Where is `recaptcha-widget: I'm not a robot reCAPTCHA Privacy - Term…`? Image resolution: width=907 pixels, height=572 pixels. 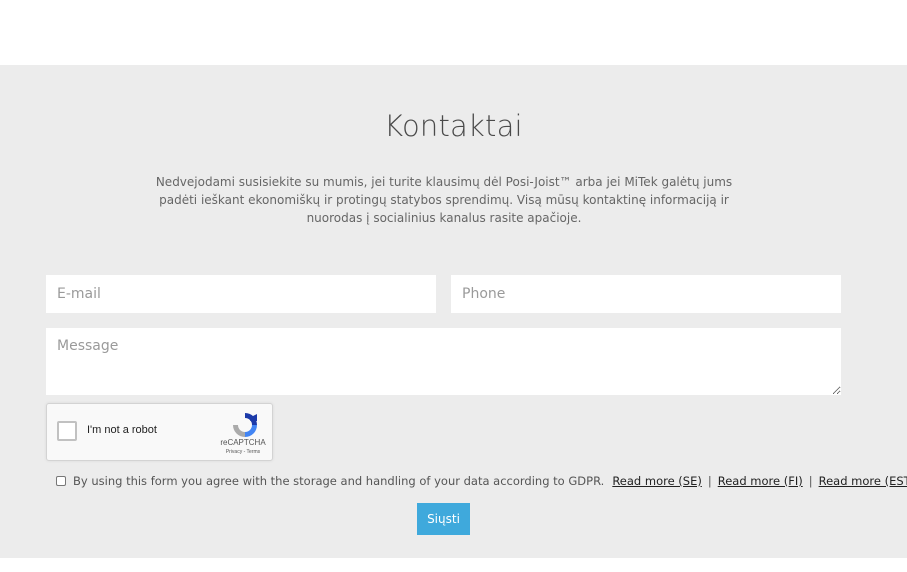
recaptcha-widget: I'm not a robot reCAPTCHA Privacy - Term… is located at coordinates (159, 432).